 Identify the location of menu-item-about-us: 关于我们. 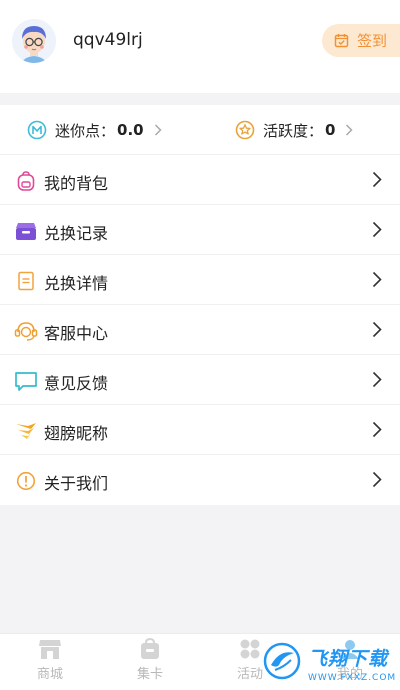
(200, 480).